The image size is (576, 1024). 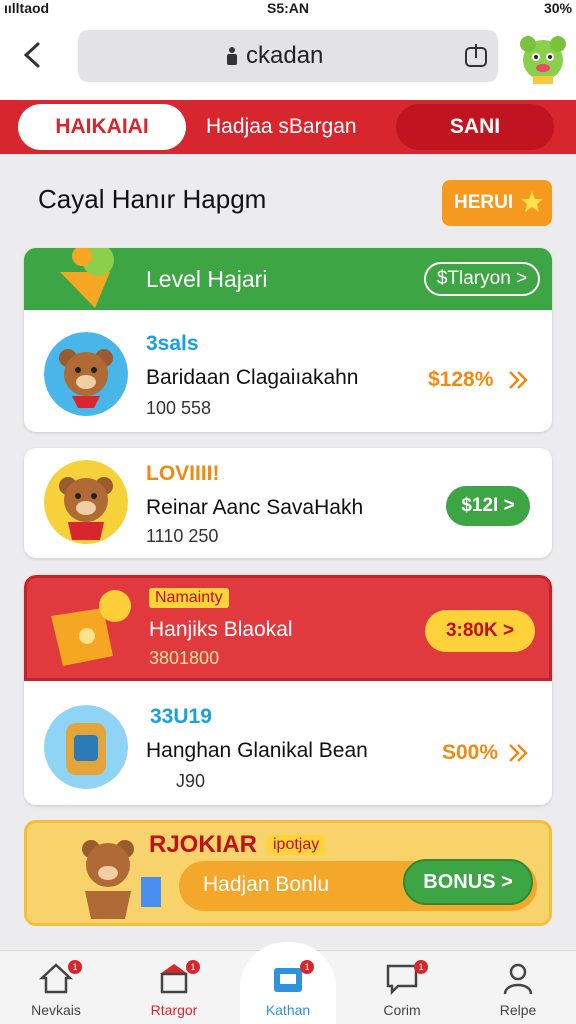 What do you see at coordinates (91, 628) in the screenshot?
I see `coin-gift-icon` at bounding box center [91, 628].